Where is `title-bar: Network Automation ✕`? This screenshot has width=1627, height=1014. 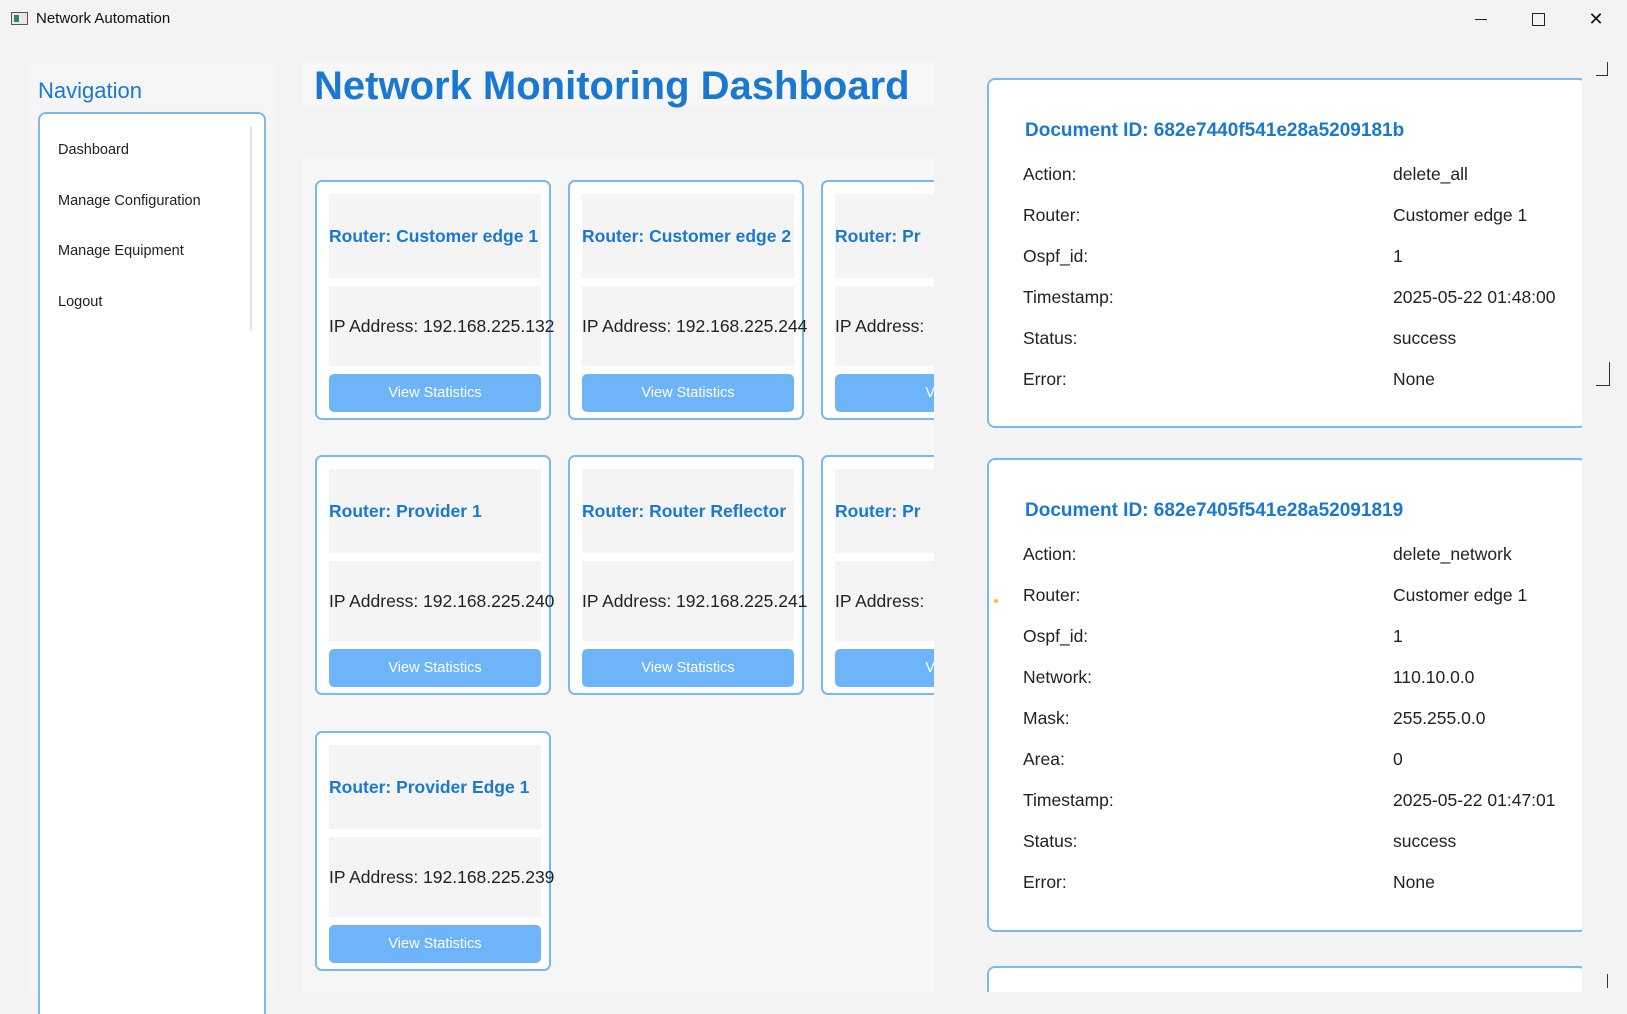 title-bar: Network Automation ✕ is located at coordinates (813, 19).